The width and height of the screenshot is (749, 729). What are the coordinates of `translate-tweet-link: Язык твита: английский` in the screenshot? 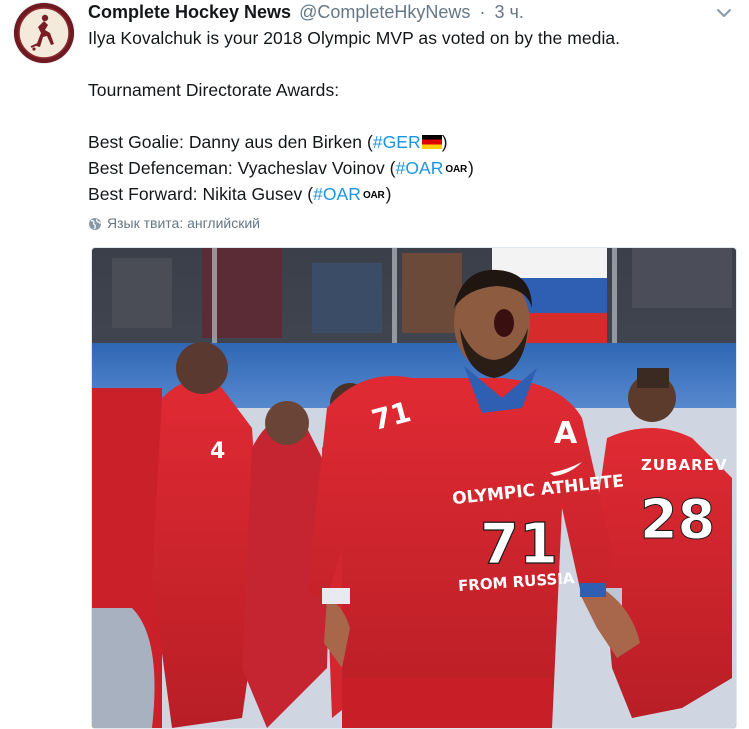 It's located at (174, 223).